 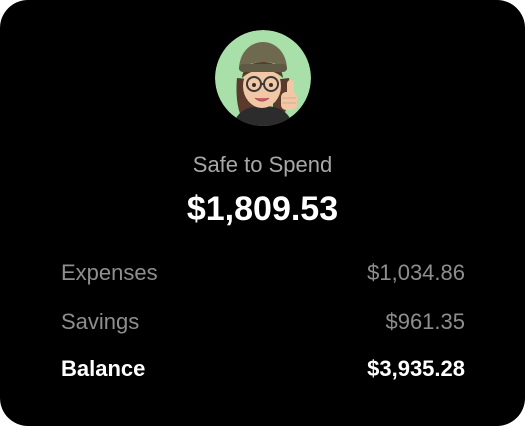 I want to click on memoji-avatar-icon, so click(x=263, y=78).